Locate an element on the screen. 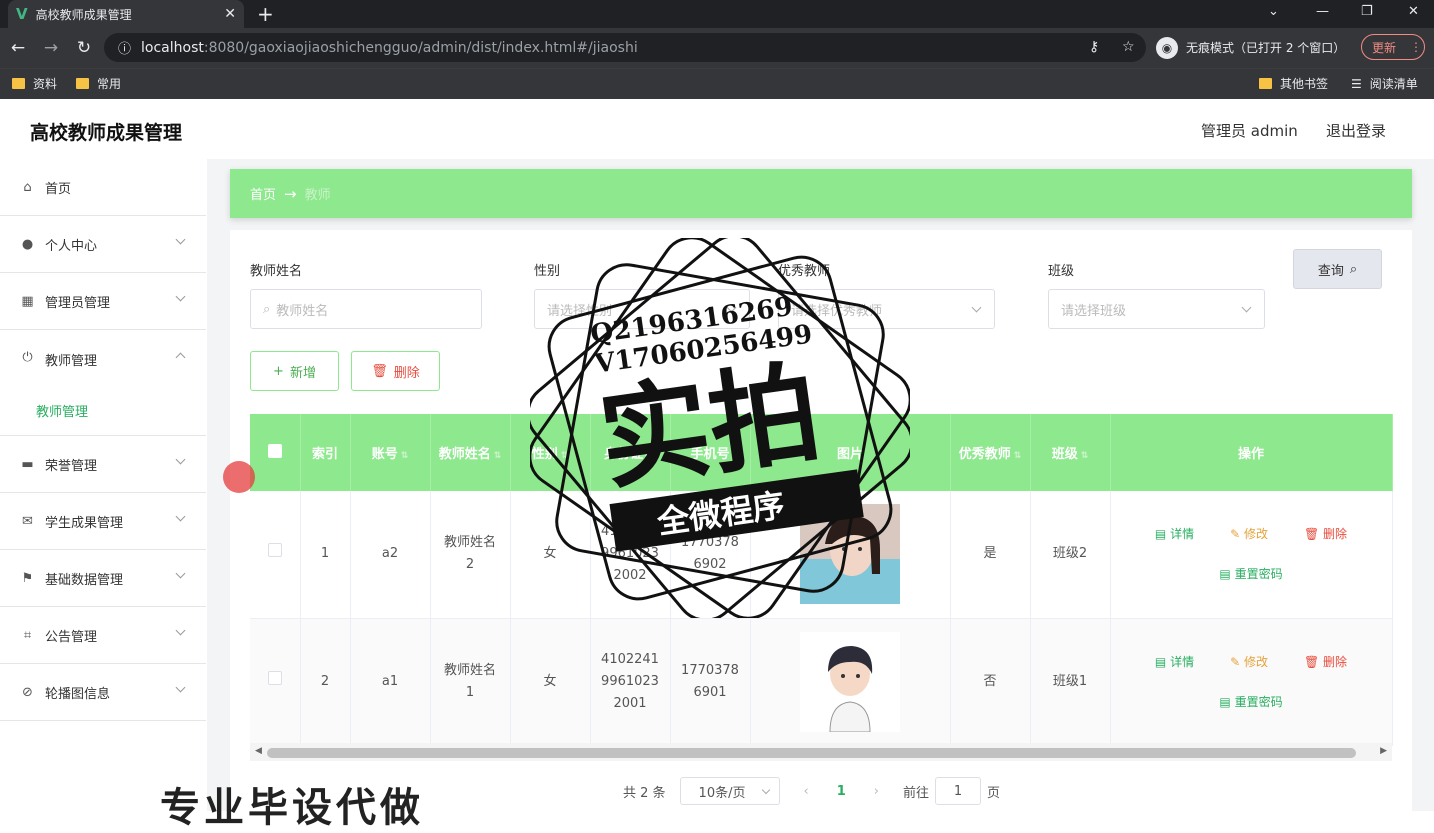  close-tab-icon: ✕ is located at coordinates (230, 14).